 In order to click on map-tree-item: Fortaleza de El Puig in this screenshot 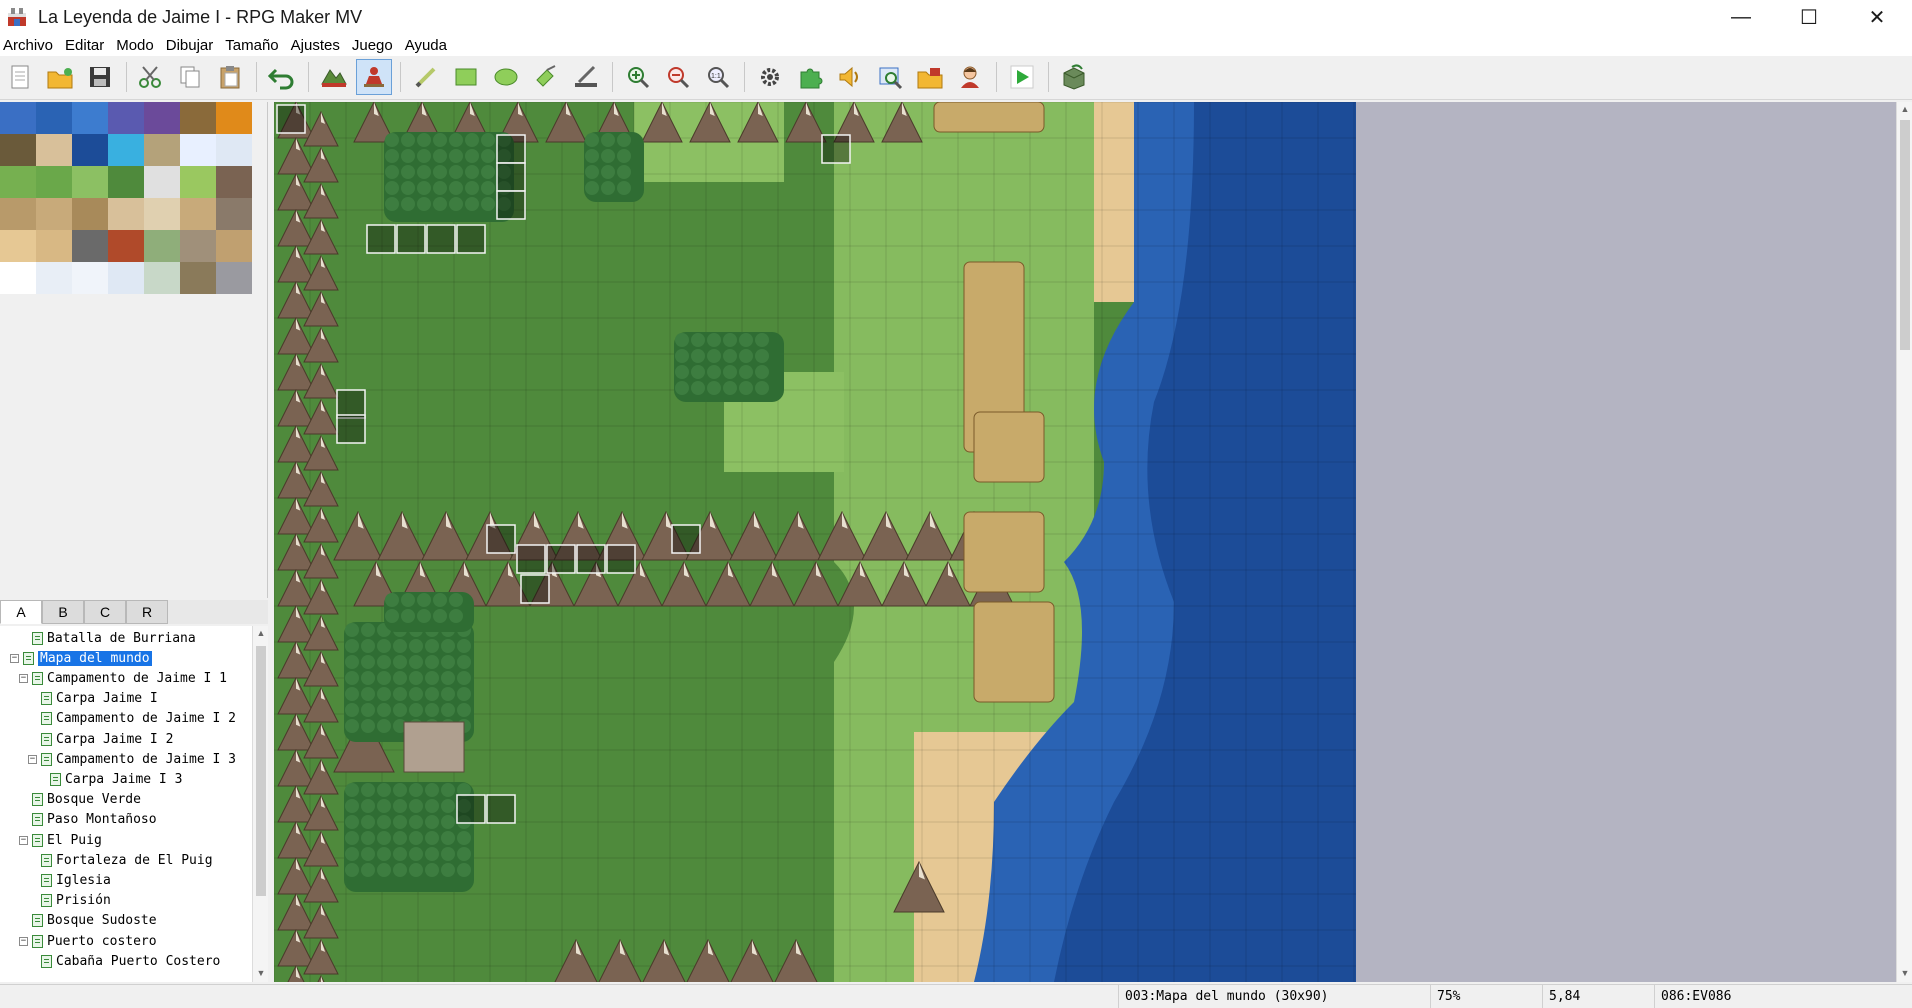, I will do `click(126, 860)`.